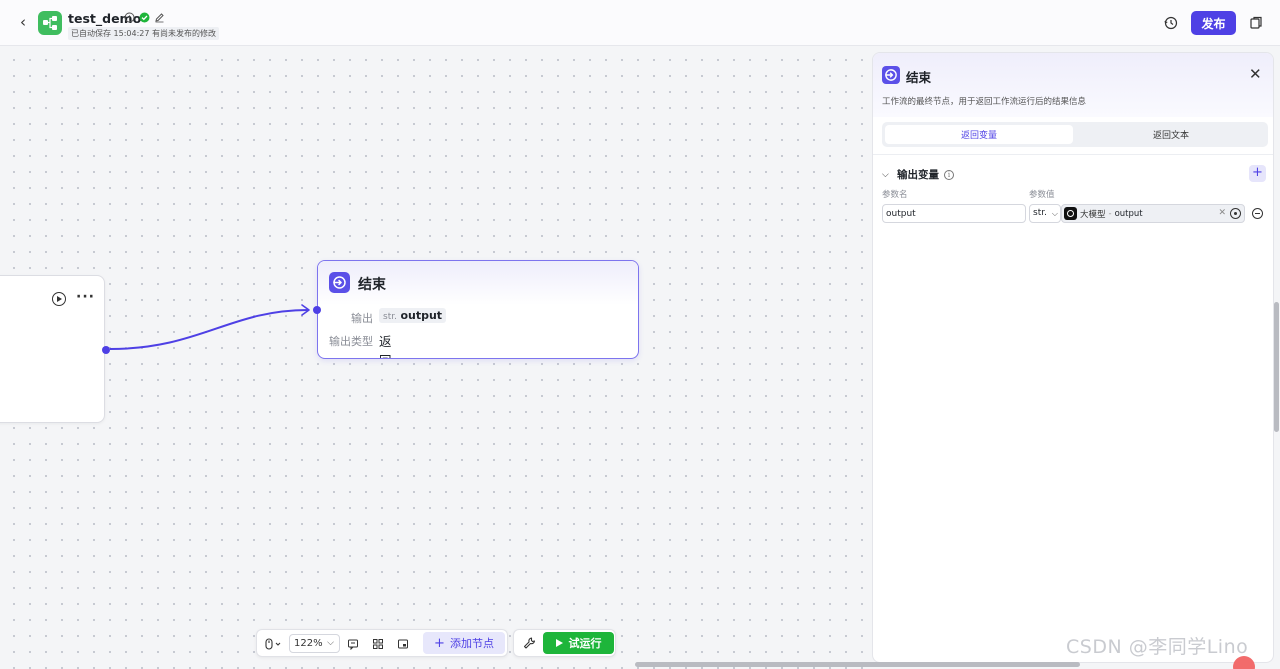 This screenshot has width=1280, height=669. What do you see at coordinates (59, 299) in the screenshot?
I see `play-circle-icon` at bounding box center [59, 299].